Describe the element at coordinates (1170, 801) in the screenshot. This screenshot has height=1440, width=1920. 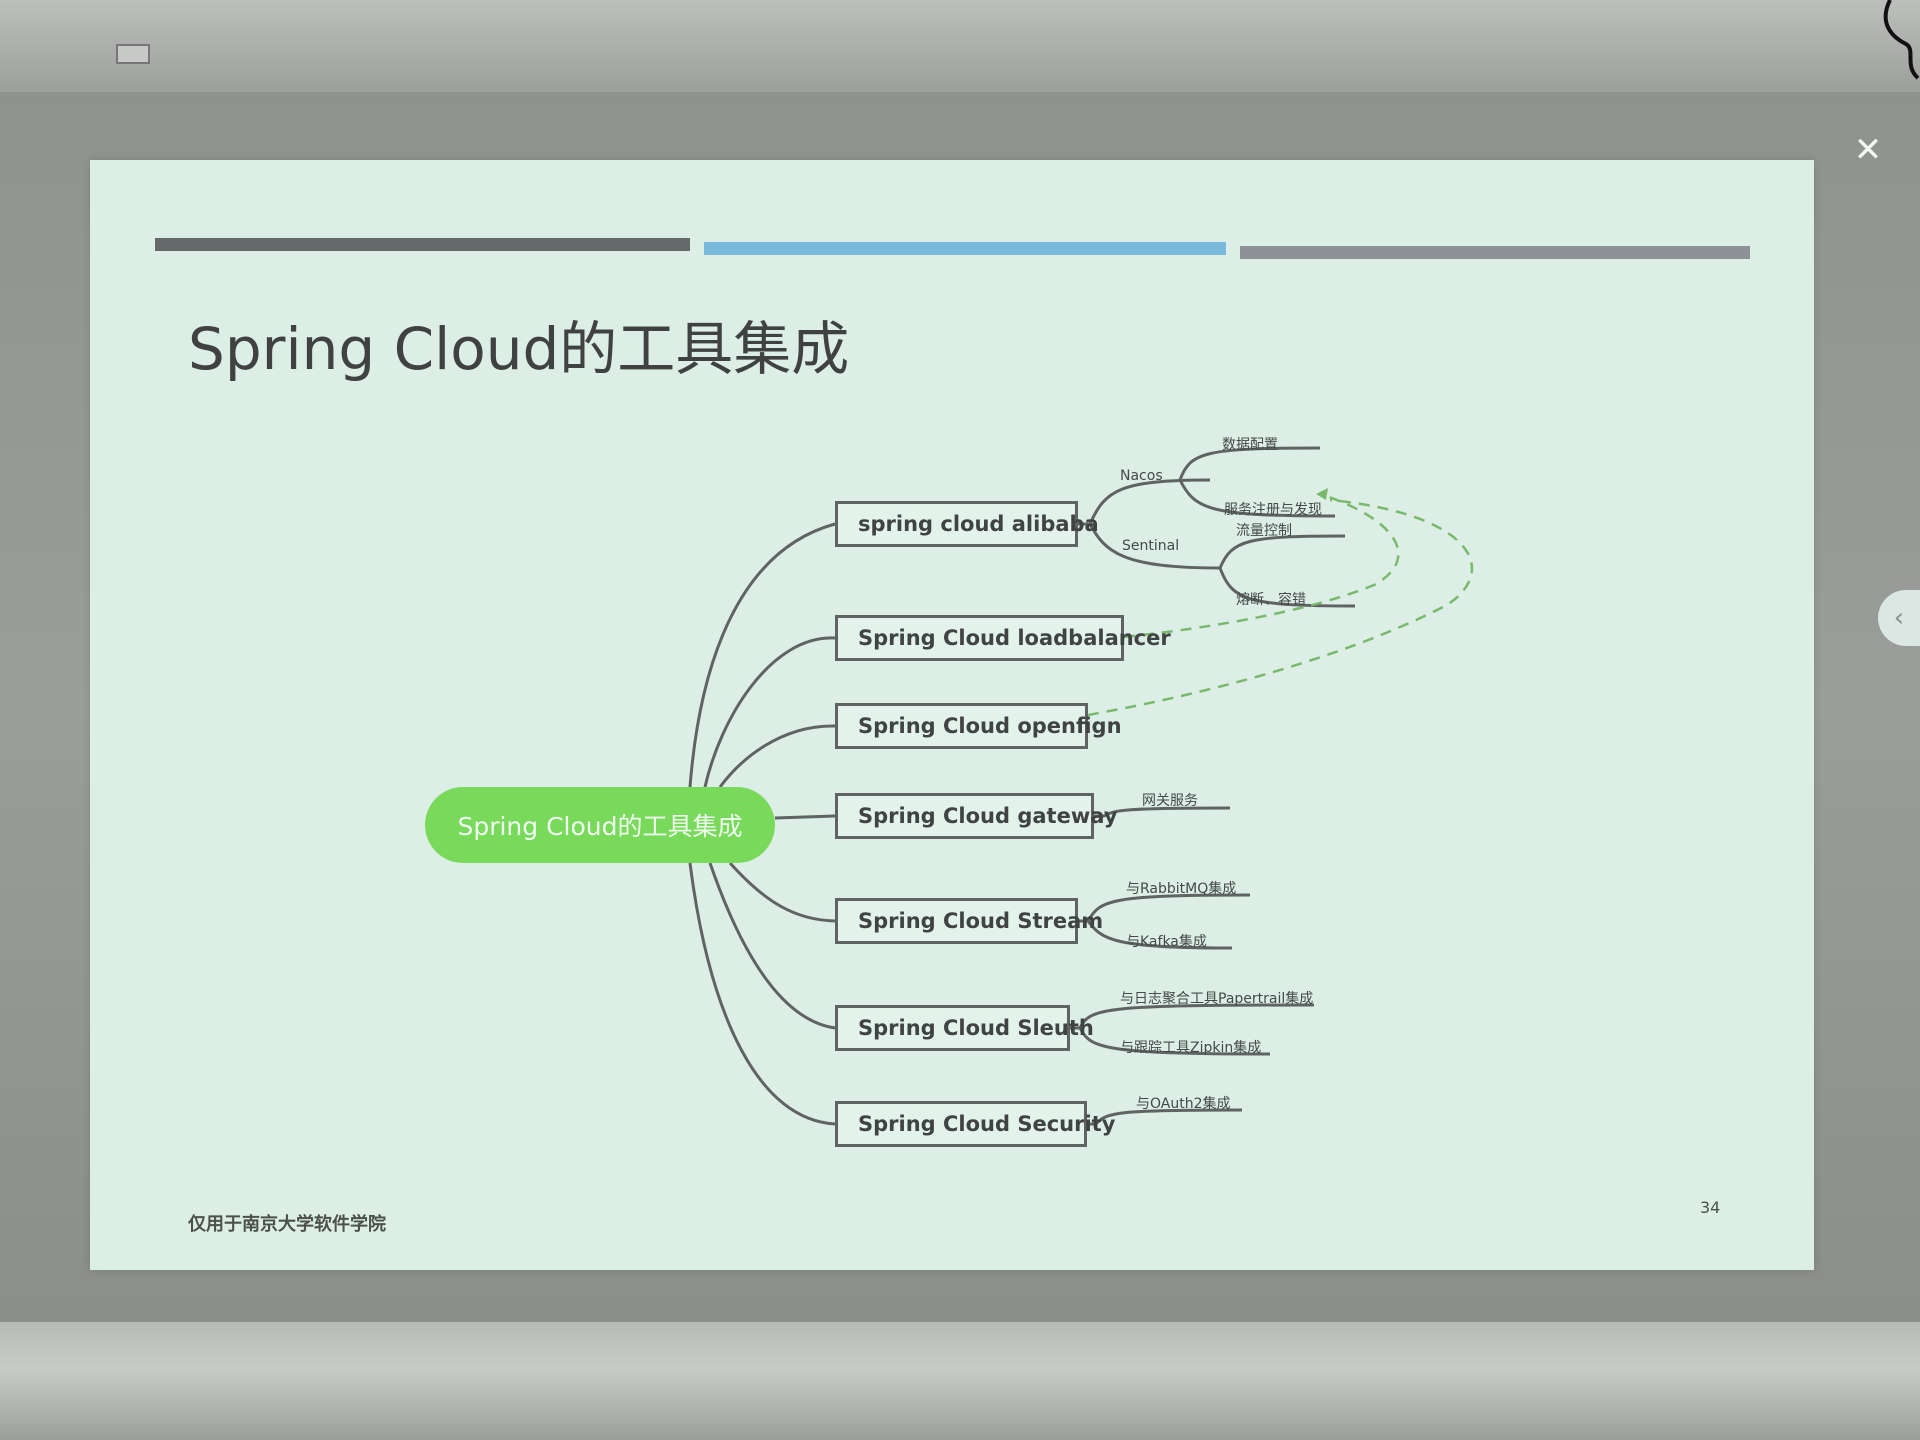
I see `leaf-gateway-service: 网关服务` at that location.